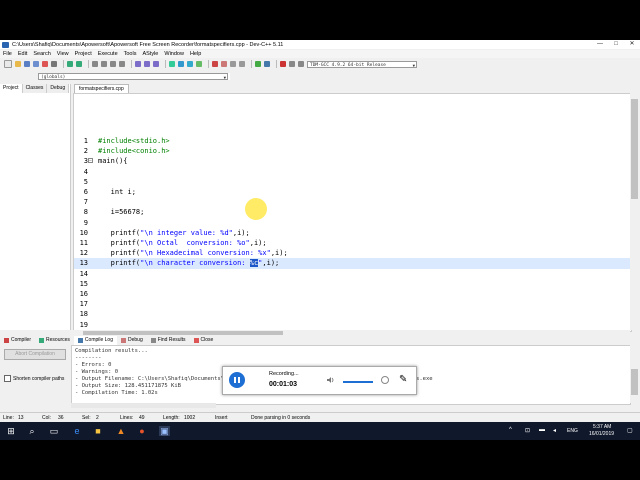  Describe the element at coordinates (108, 54) in the screenshot. I see `menu-execute: Execute` at that location.